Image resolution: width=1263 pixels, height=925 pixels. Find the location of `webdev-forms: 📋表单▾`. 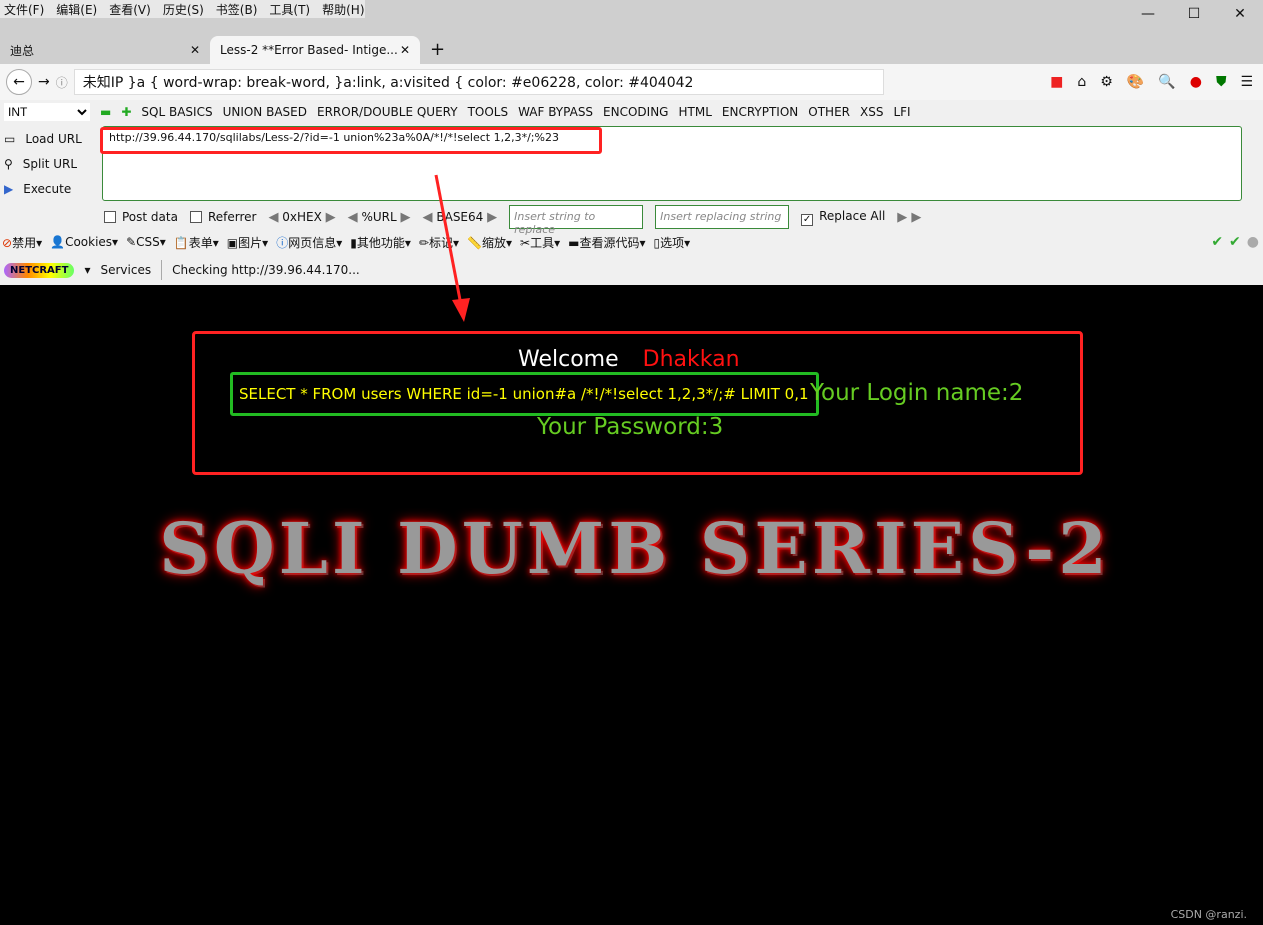

webdev-forms: 📋表单▾ is located at coordinates (196, 242).